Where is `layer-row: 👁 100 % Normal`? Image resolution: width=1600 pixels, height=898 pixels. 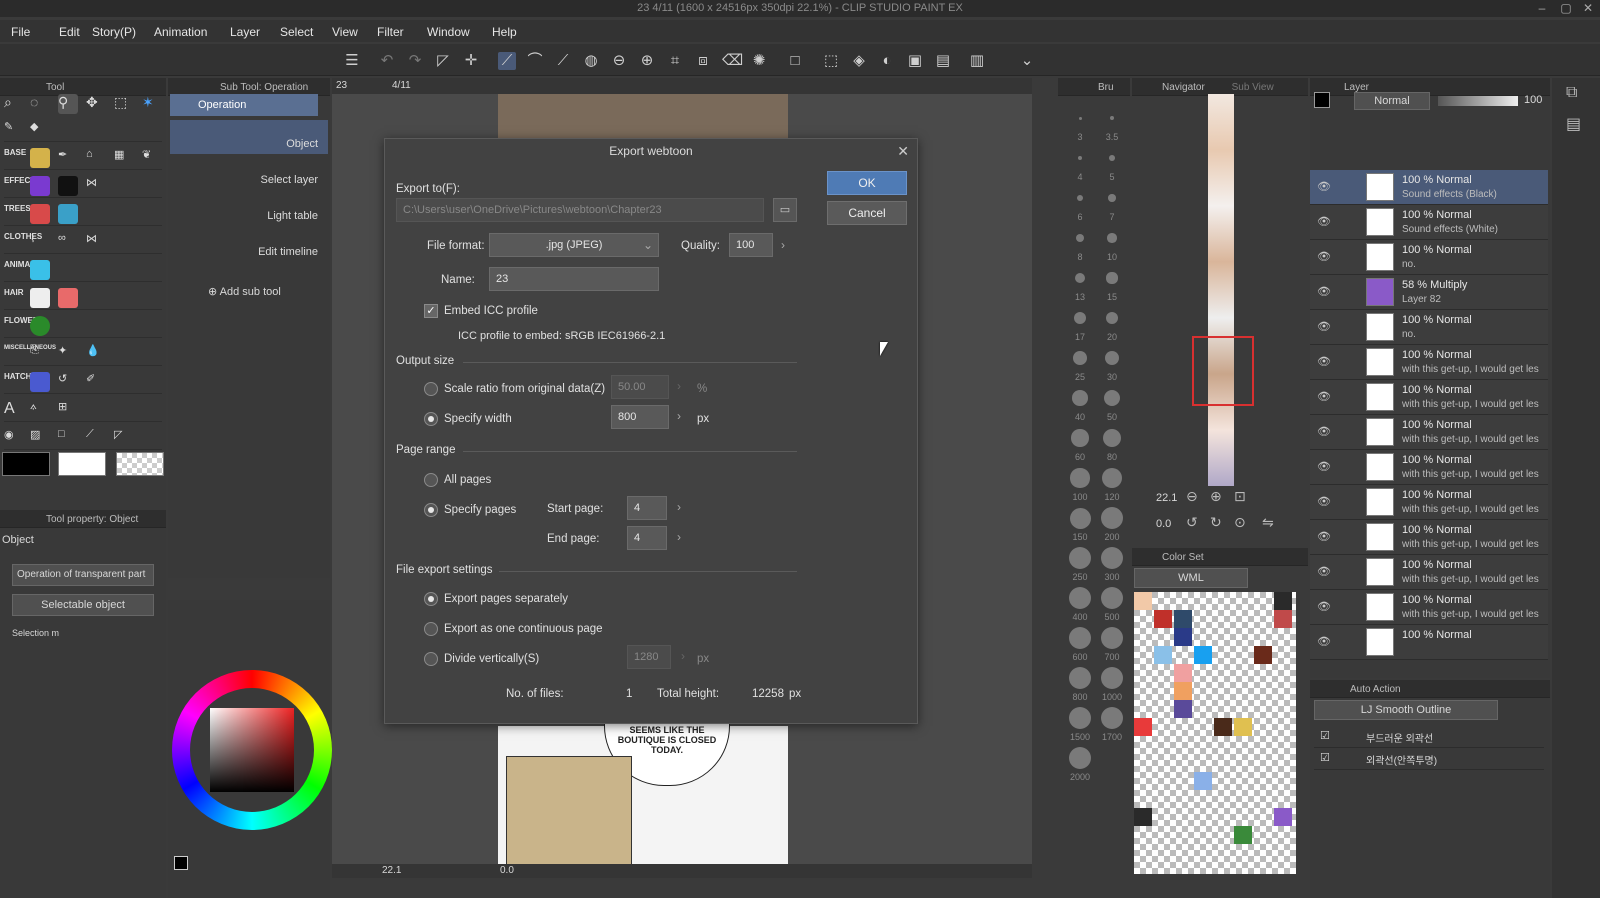 layer-row: 👁 100 % Normal is located at coordinates (1429, 642).